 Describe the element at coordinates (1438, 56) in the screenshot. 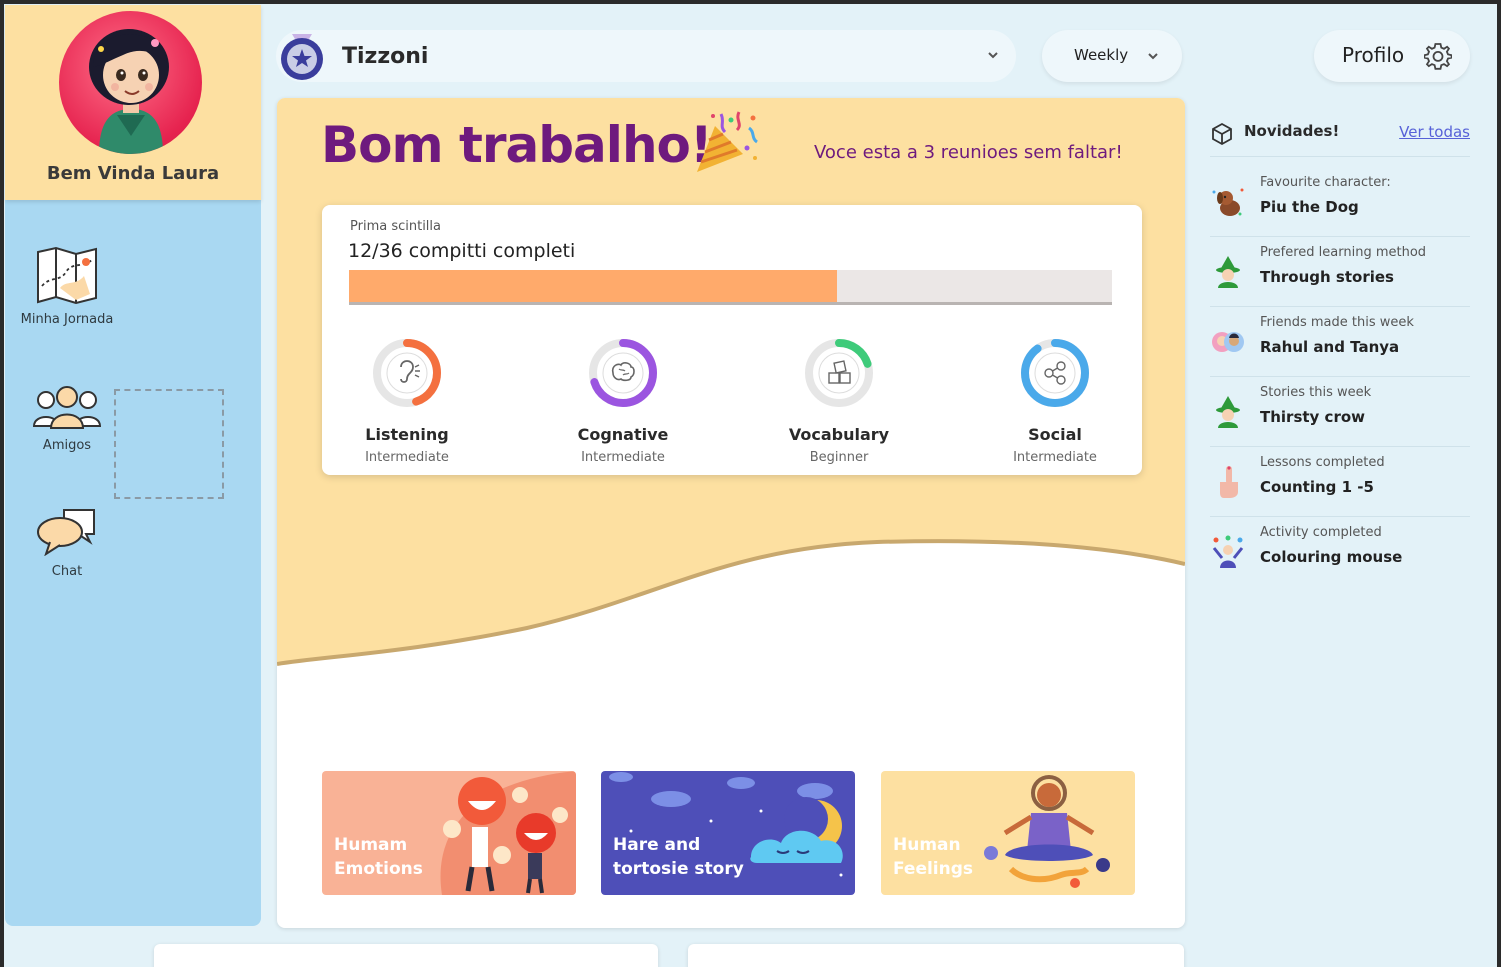

I see `gear-icon` at that location.